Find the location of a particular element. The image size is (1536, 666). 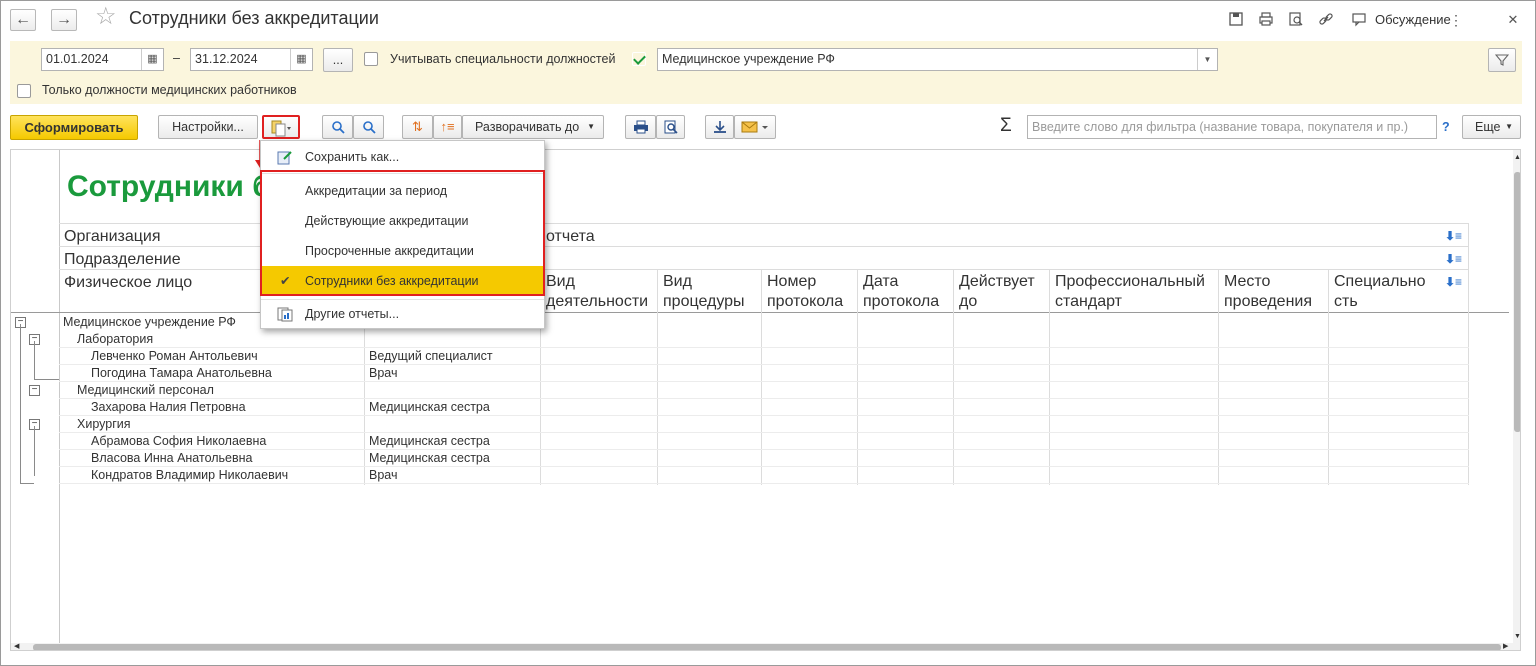

table-row: Медицинское учреждение РФ − is located at coordinates (740, 322).